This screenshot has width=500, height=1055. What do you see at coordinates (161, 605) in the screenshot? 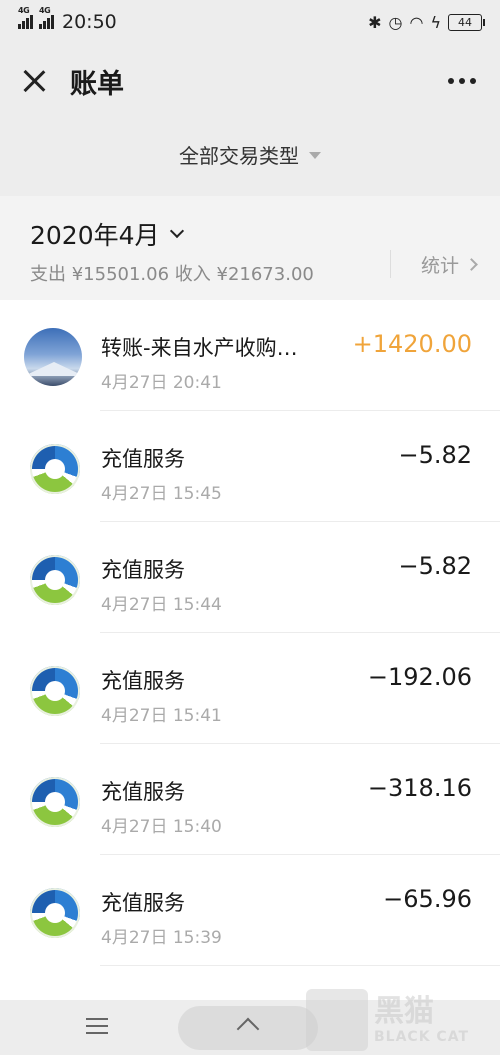
I see `transaction-time: 4月27日 15:44` at bounding box center [161, 605].